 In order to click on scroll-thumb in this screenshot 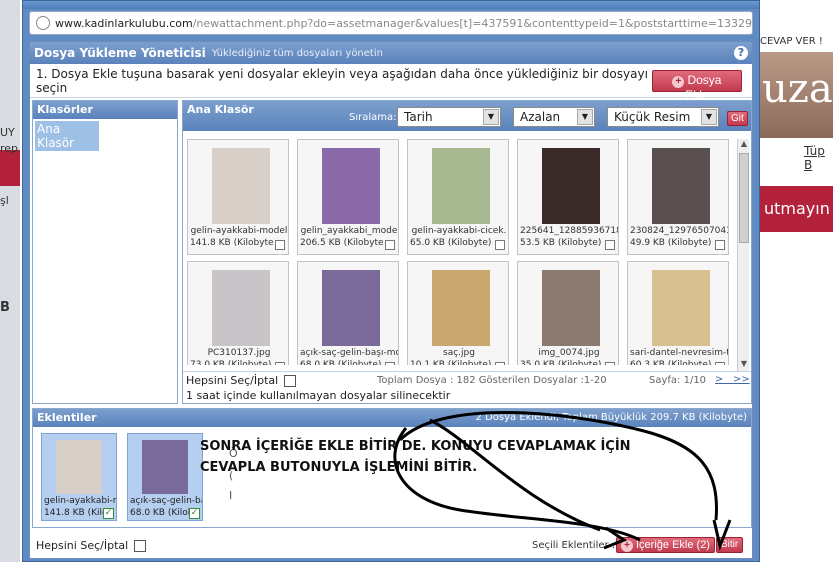, I will do `click(744, 198)`.